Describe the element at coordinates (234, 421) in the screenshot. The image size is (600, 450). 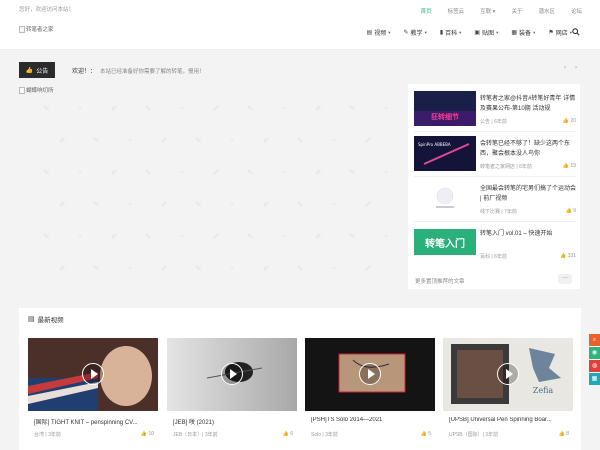
I see `video-title: [JEB] 咲 (2021)` at that location.